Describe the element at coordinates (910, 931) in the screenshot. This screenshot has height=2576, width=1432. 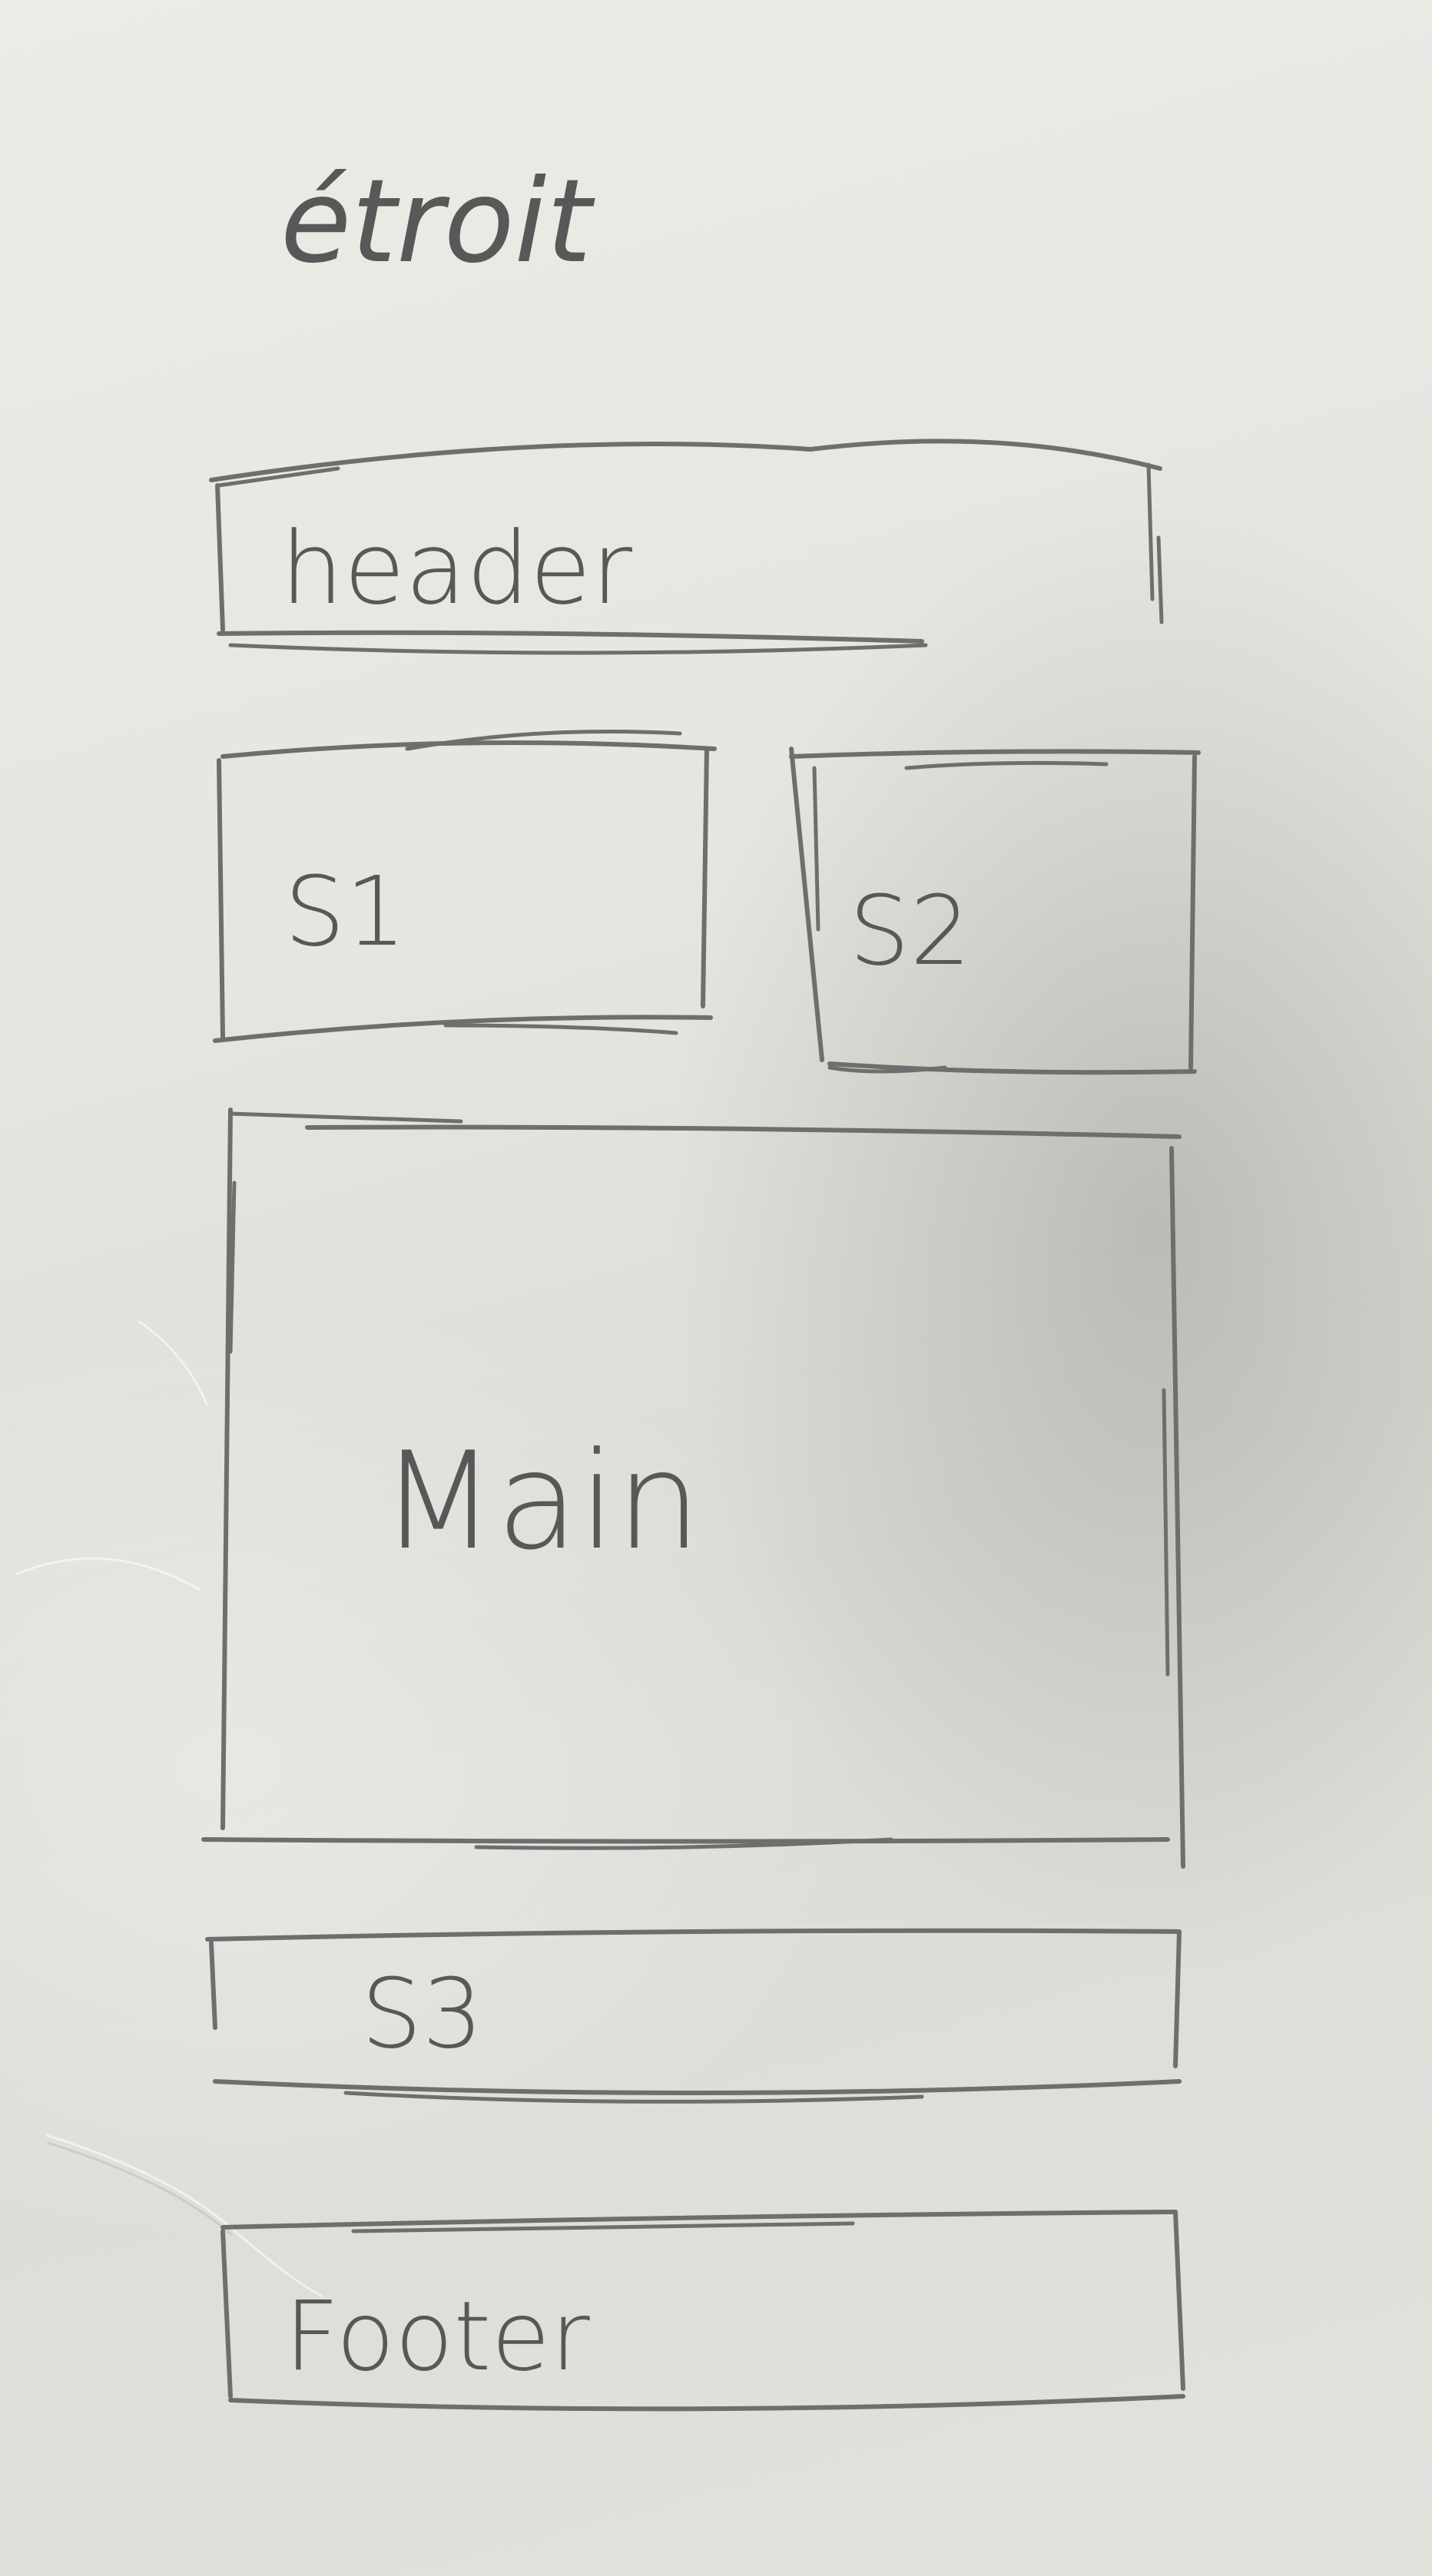
I see `s2-label: S2` at that location.